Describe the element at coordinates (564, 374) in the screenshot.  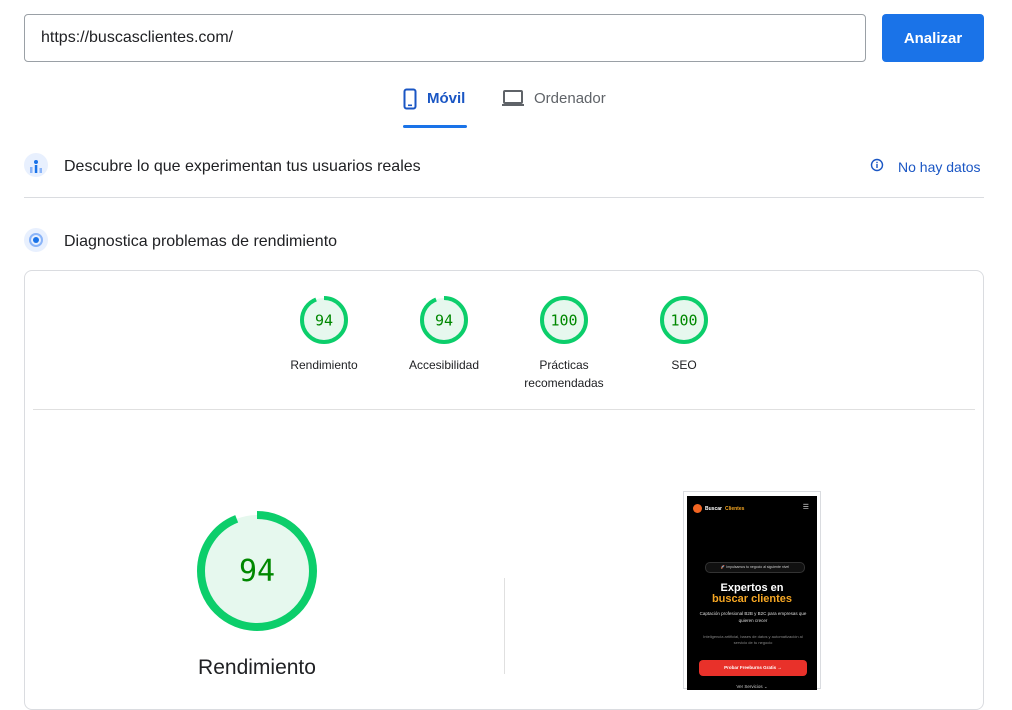
I see `score-label: Prácticas recomendadas` at that location.